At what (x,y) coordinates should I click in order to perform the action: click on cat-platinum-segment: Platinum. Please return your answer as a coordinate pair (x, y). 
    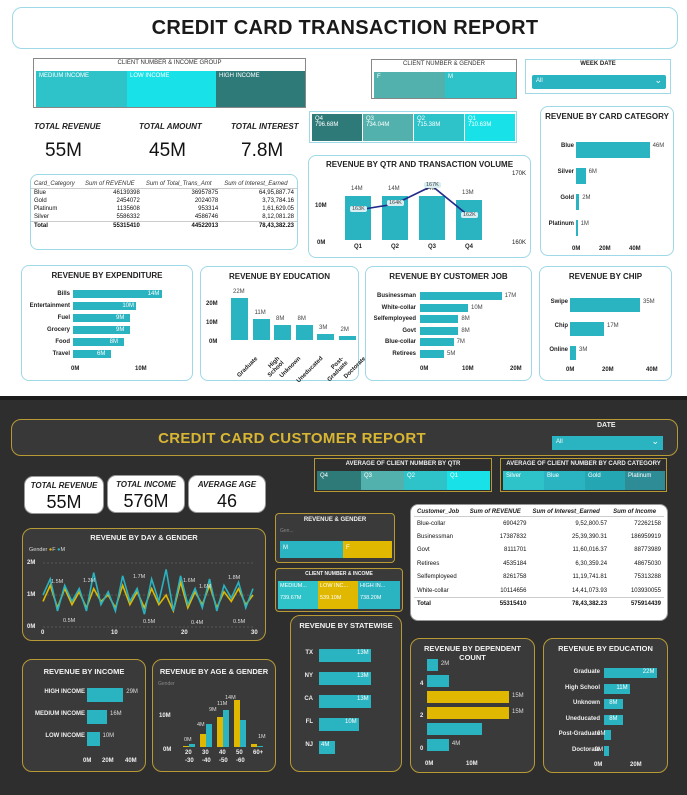
    Looking at the image, I should click on (645, 480).